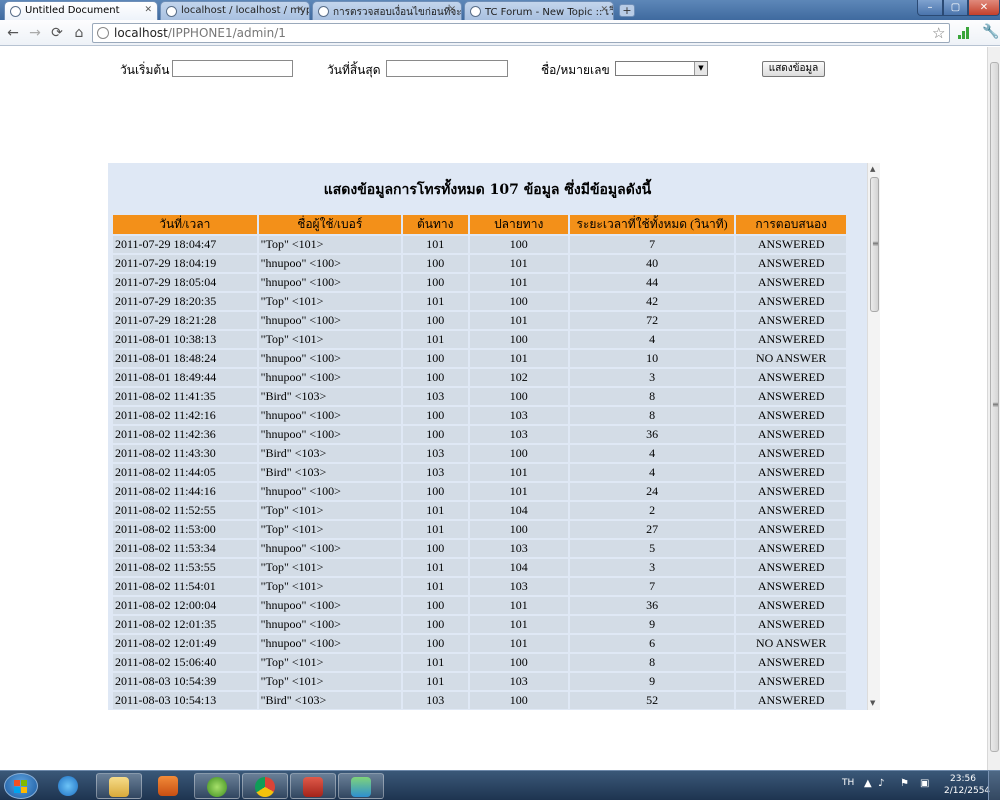 The width and height of the screenshot is (1000, 800). What do you see at coordinates (518, 434) in the screenshot?
I see `cell-destination: 103` at bounding box center [518, 434].